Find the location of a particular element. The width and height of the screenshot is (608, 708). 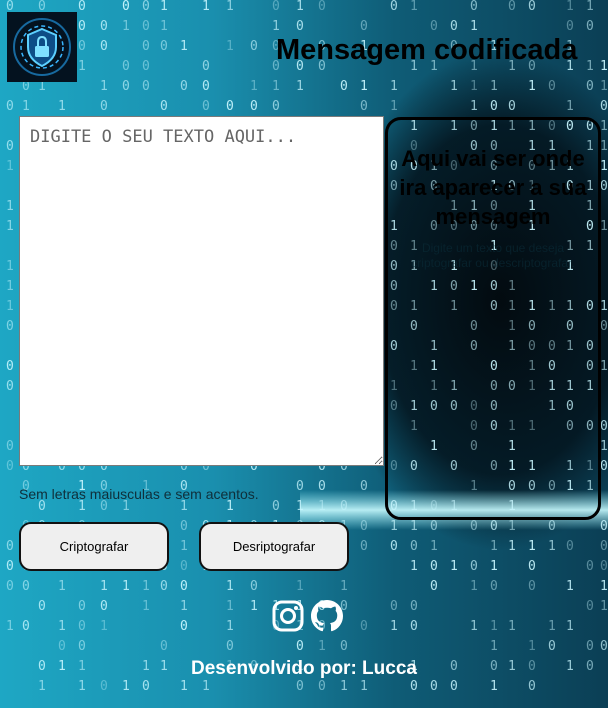

github-link is located at coordinates (327, 618).